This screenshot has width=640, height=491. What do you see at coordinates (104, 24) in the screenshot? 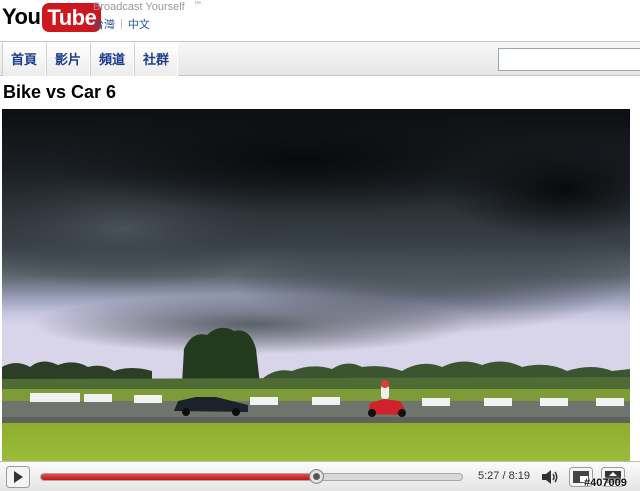
I see `locale-region-link: 台灣` at bounding box center [104, 24].